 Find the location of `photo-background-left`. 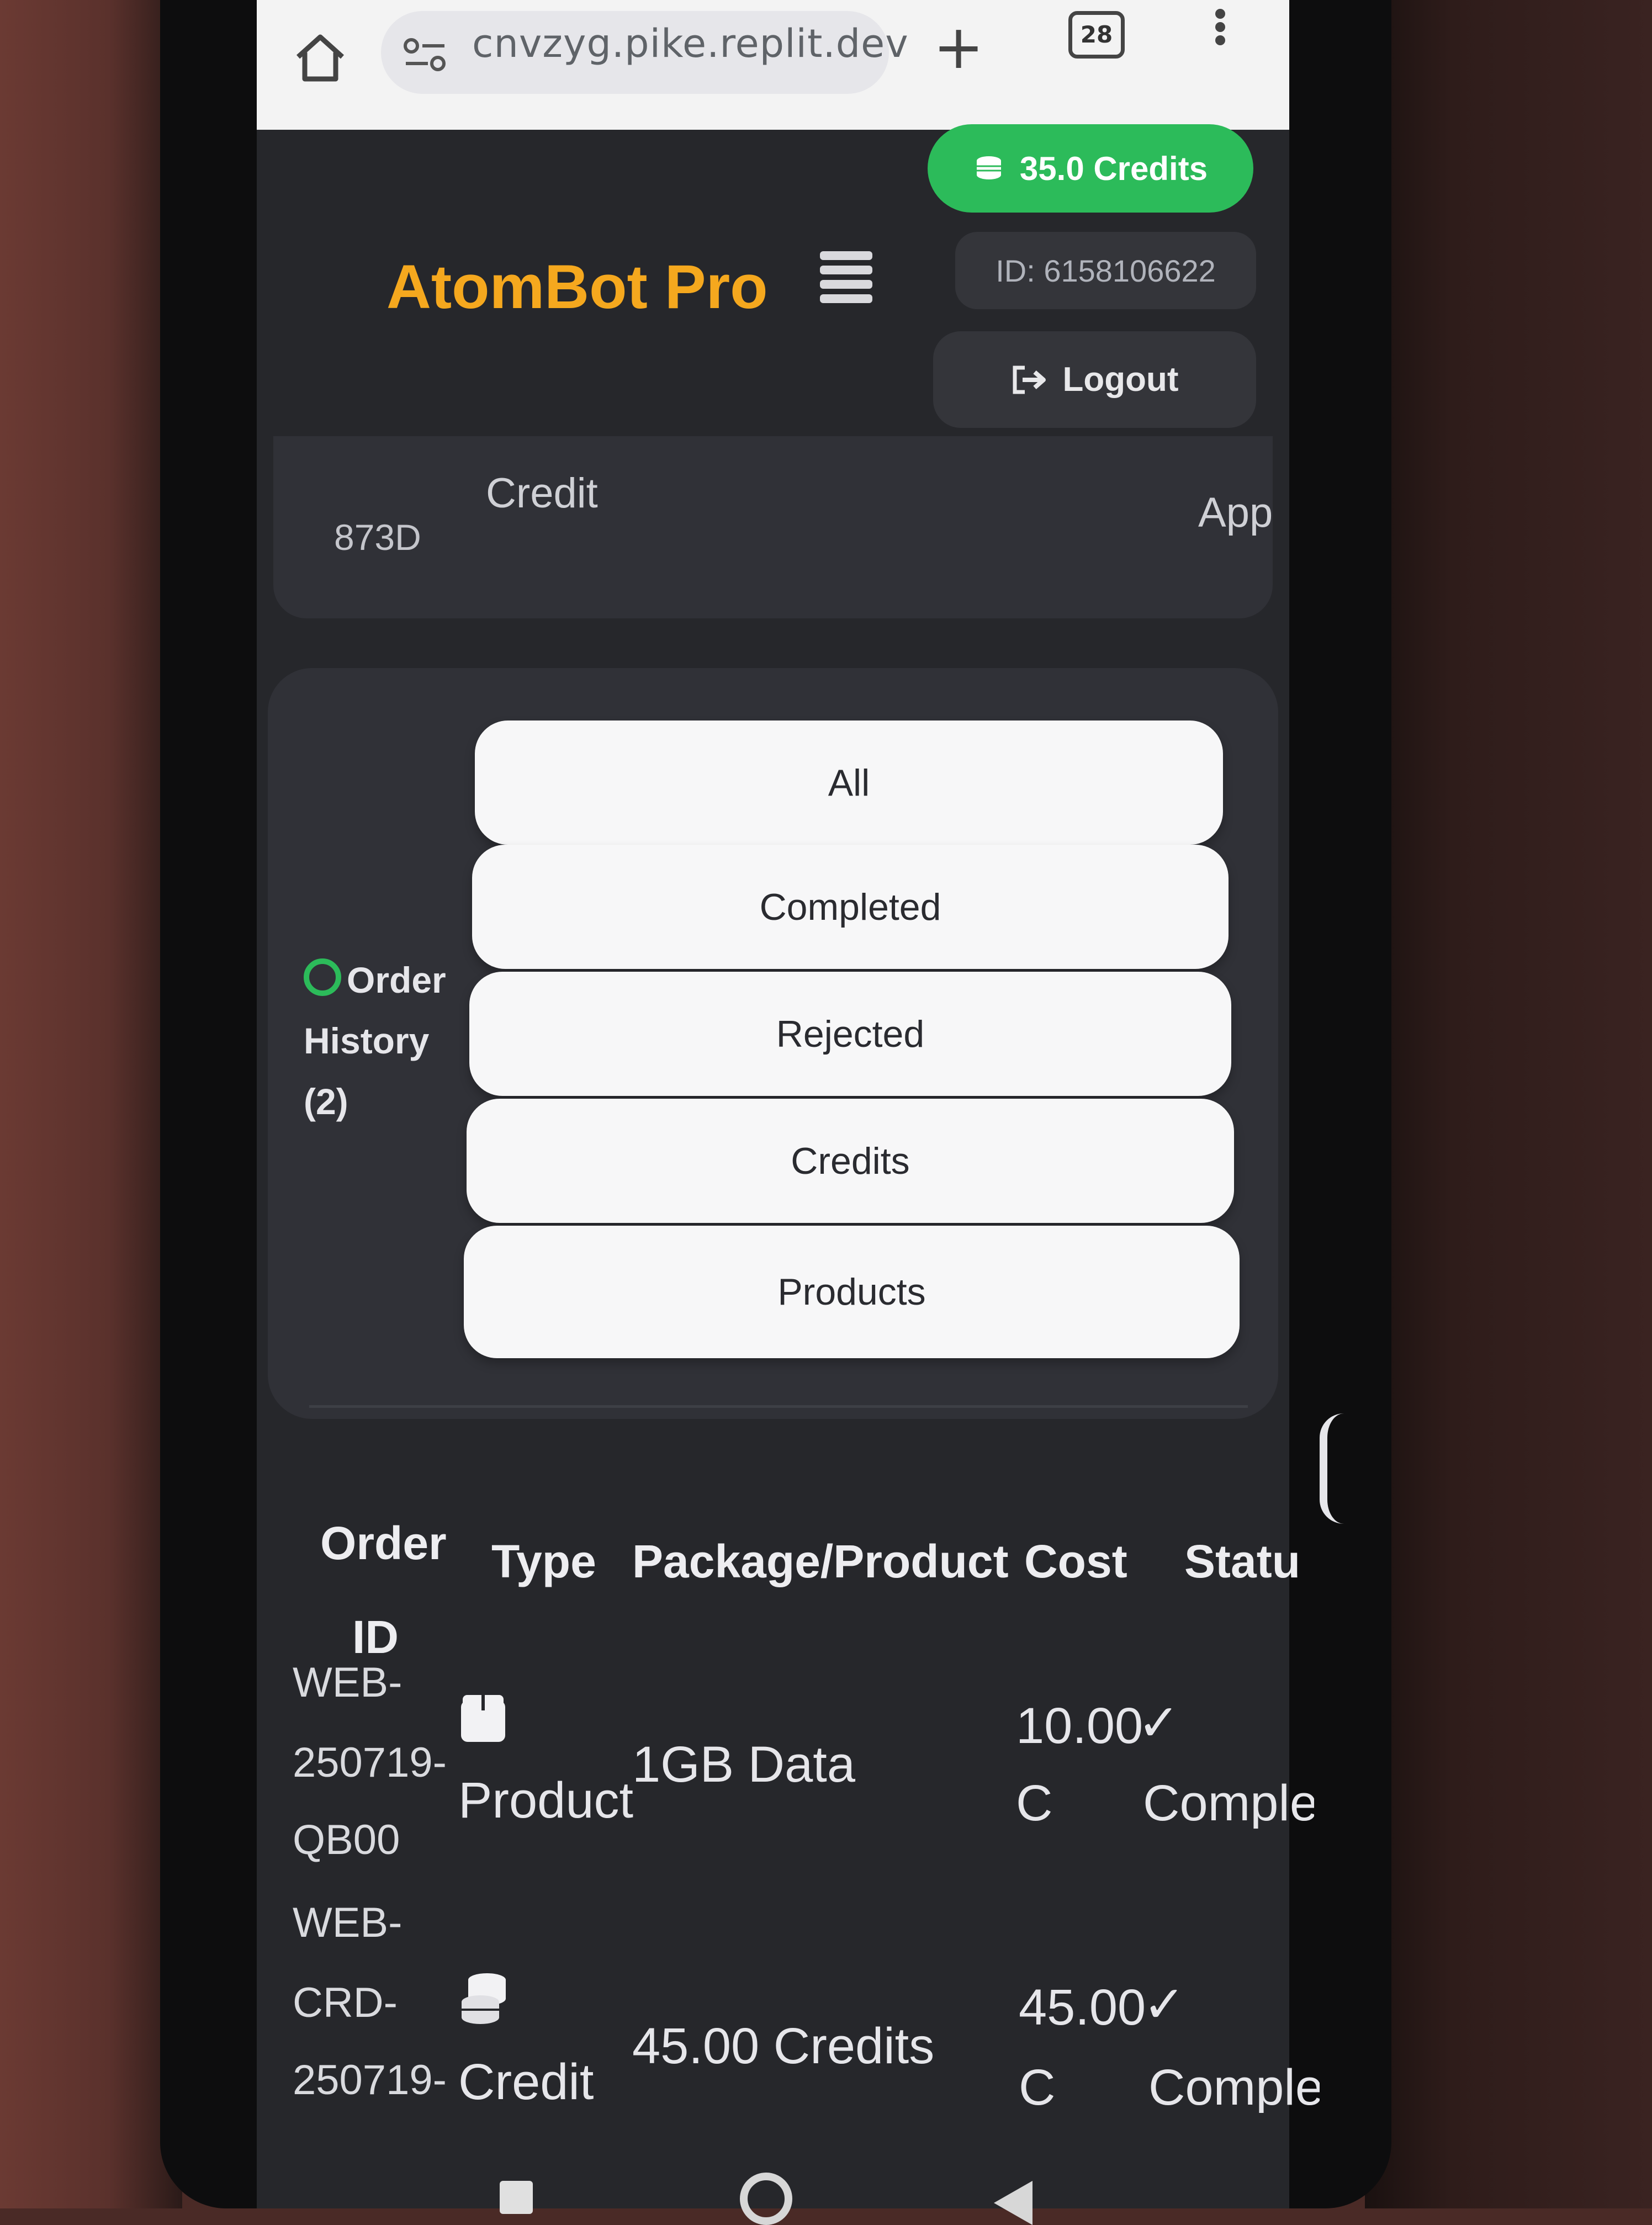

photo-background-left is located at coordinates (91, 1104).